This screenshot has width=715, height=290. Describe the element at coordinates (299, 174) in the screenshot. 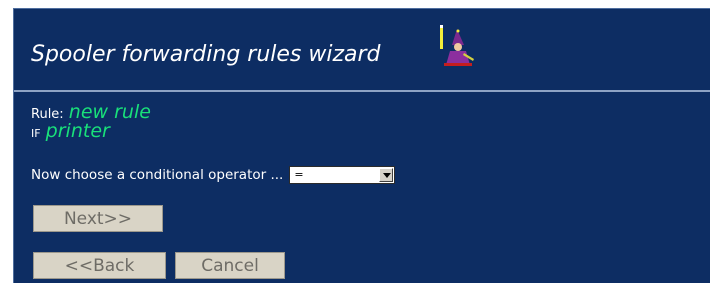

I see `operator-selected-value: =` at that location.